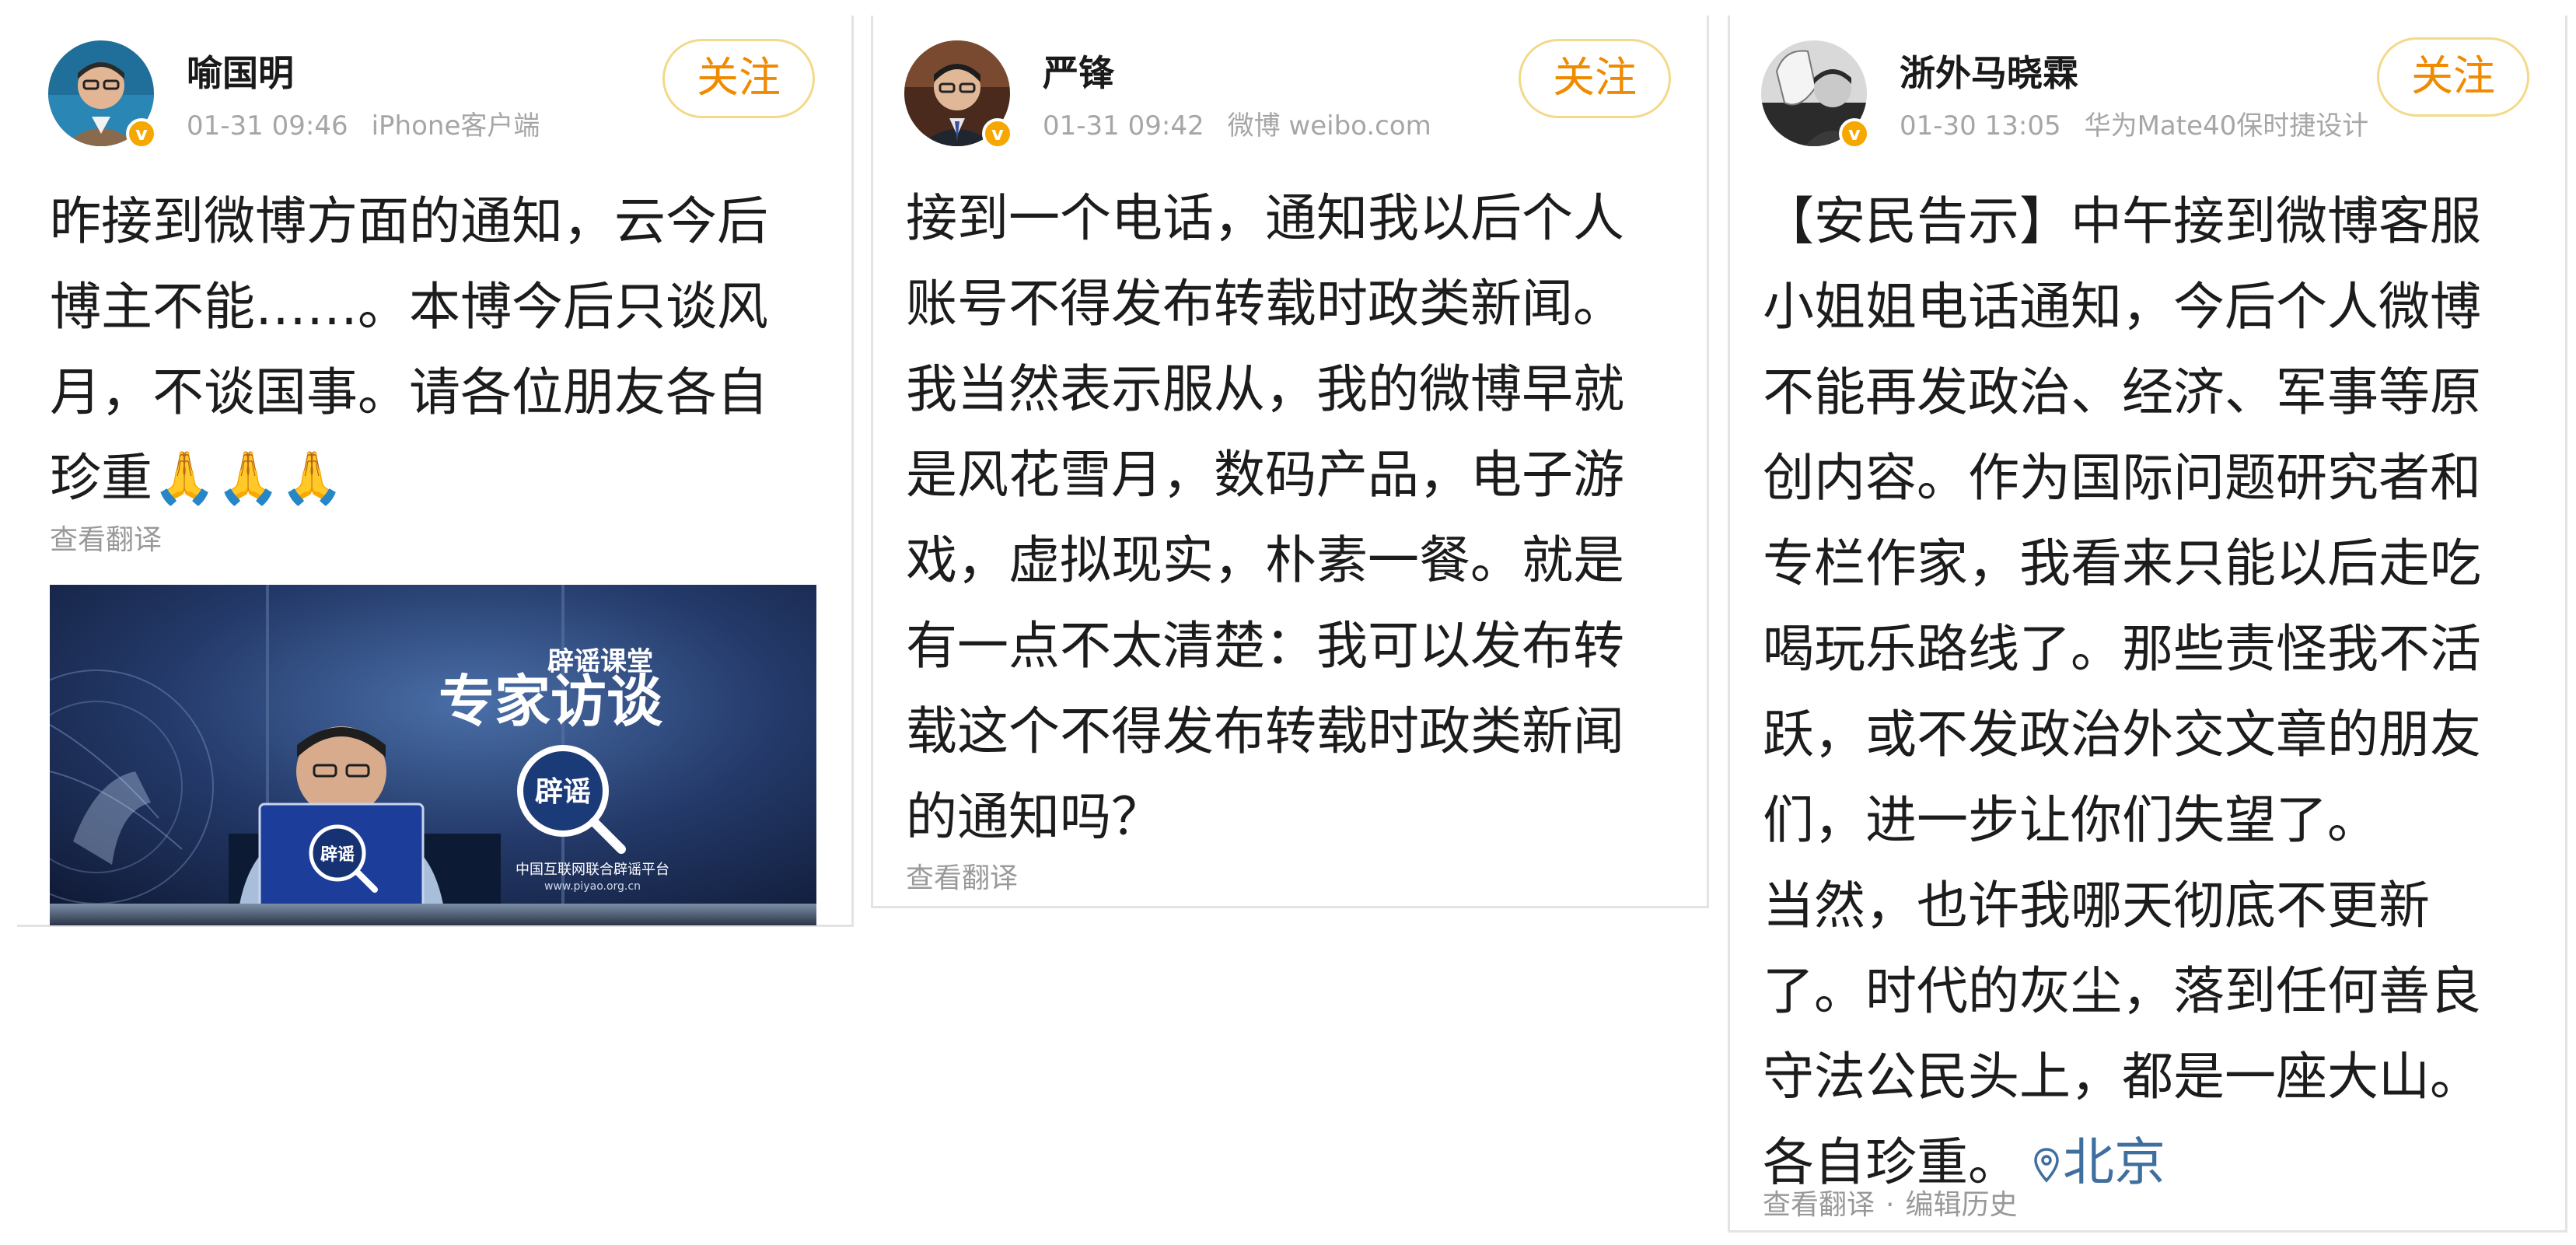 The image size is (2576, 1245). Describe the element at coordinates (563, 792) in the screenshot. I see `image-logo-text: 辟谣` at that location.